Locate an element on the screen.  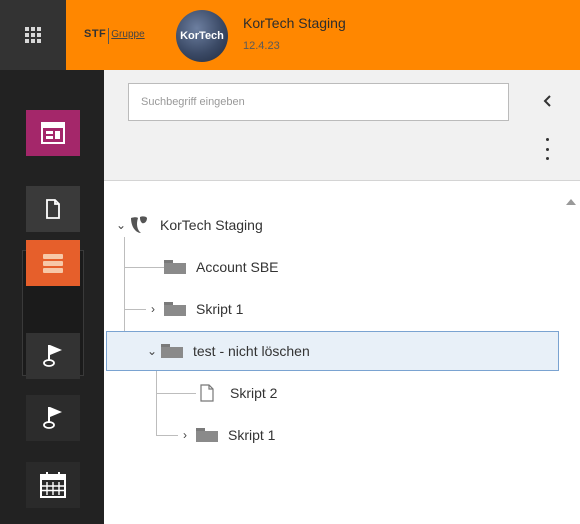
site-name: KorTech Staging is located at coordinates (294, 23).